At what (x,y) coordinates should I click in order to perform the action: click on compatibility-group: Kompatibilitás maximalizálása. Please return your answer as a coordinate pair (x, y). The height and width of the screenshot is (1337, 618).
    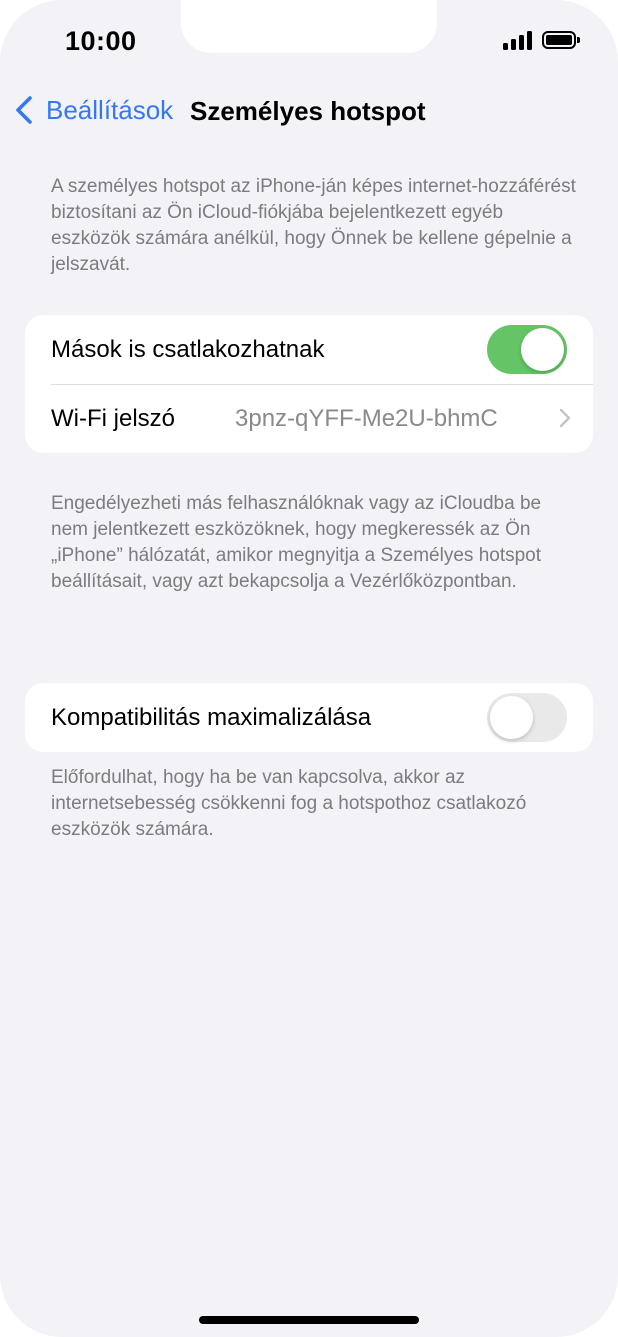
    Looking at the image, I should click on (309, 717).